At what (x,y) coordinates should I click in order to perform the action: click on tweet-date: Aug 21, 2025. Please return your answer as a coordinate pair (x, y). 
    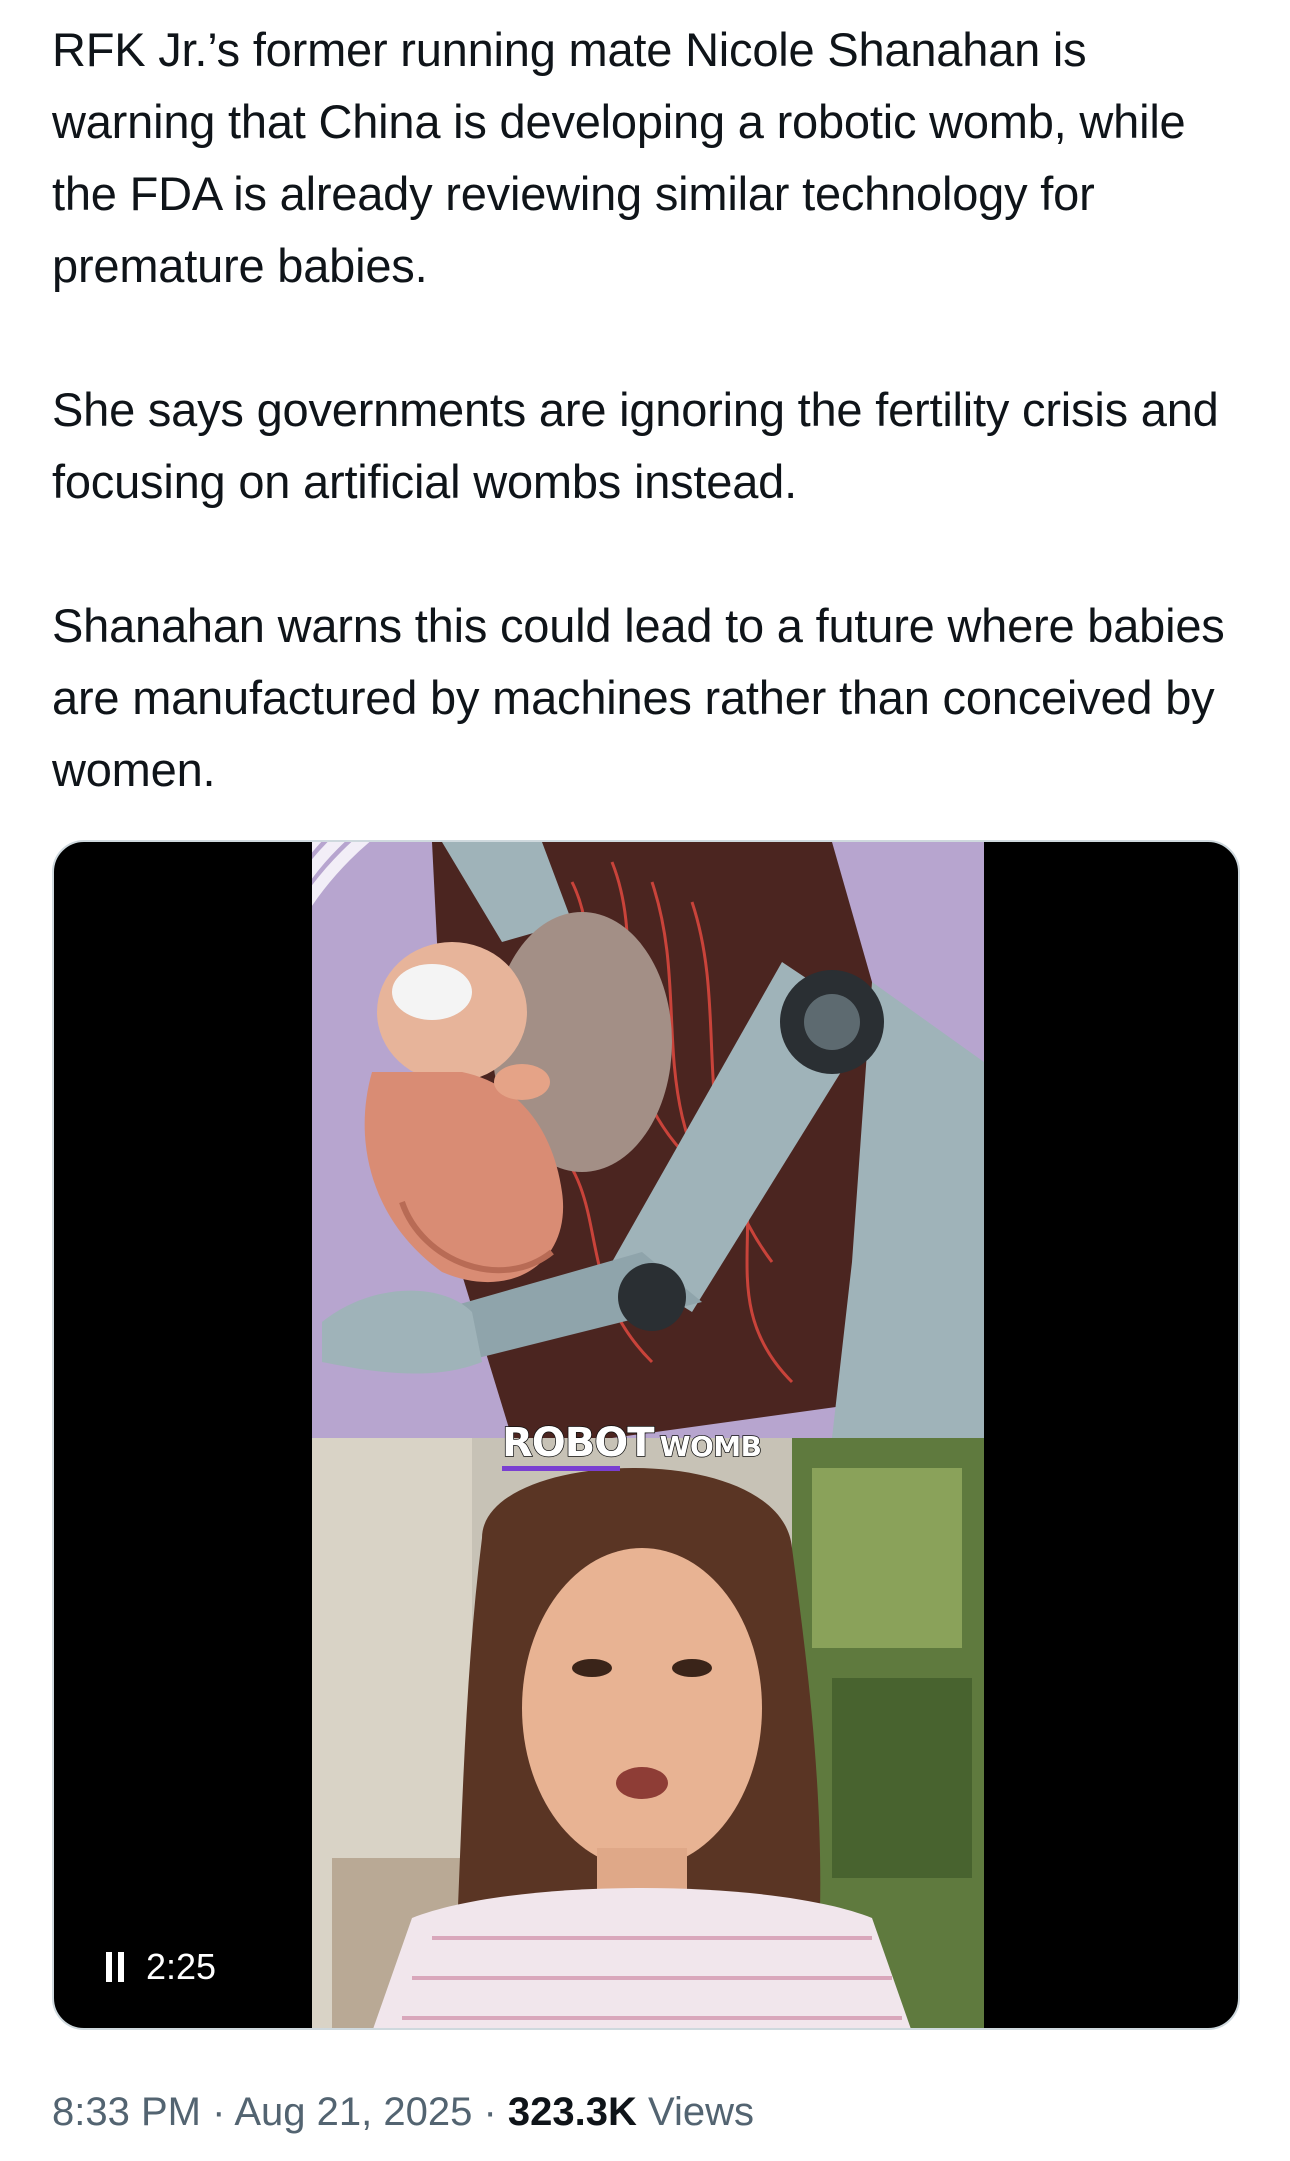
    Looking at the image, I should click on (353, 2112).